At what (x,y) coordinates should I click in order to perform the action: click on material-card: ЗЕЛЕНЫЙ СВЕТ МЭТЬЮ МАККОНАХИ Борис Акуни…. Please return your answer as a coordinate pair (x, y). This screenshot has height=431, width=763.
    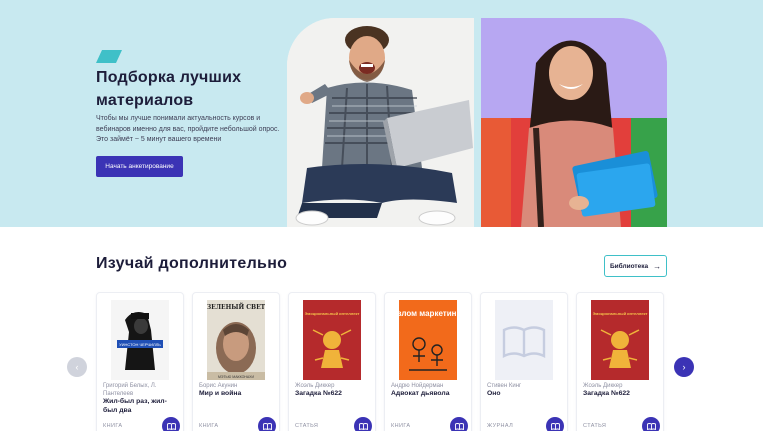
    Looking at the image, I should click on (236, 361).